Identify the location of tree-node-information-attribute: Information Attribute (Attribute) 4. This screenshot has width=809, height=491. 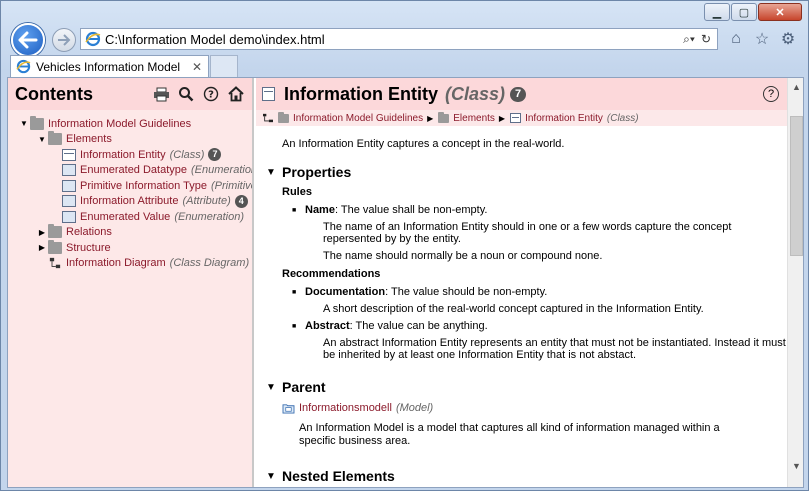
(130, 202).